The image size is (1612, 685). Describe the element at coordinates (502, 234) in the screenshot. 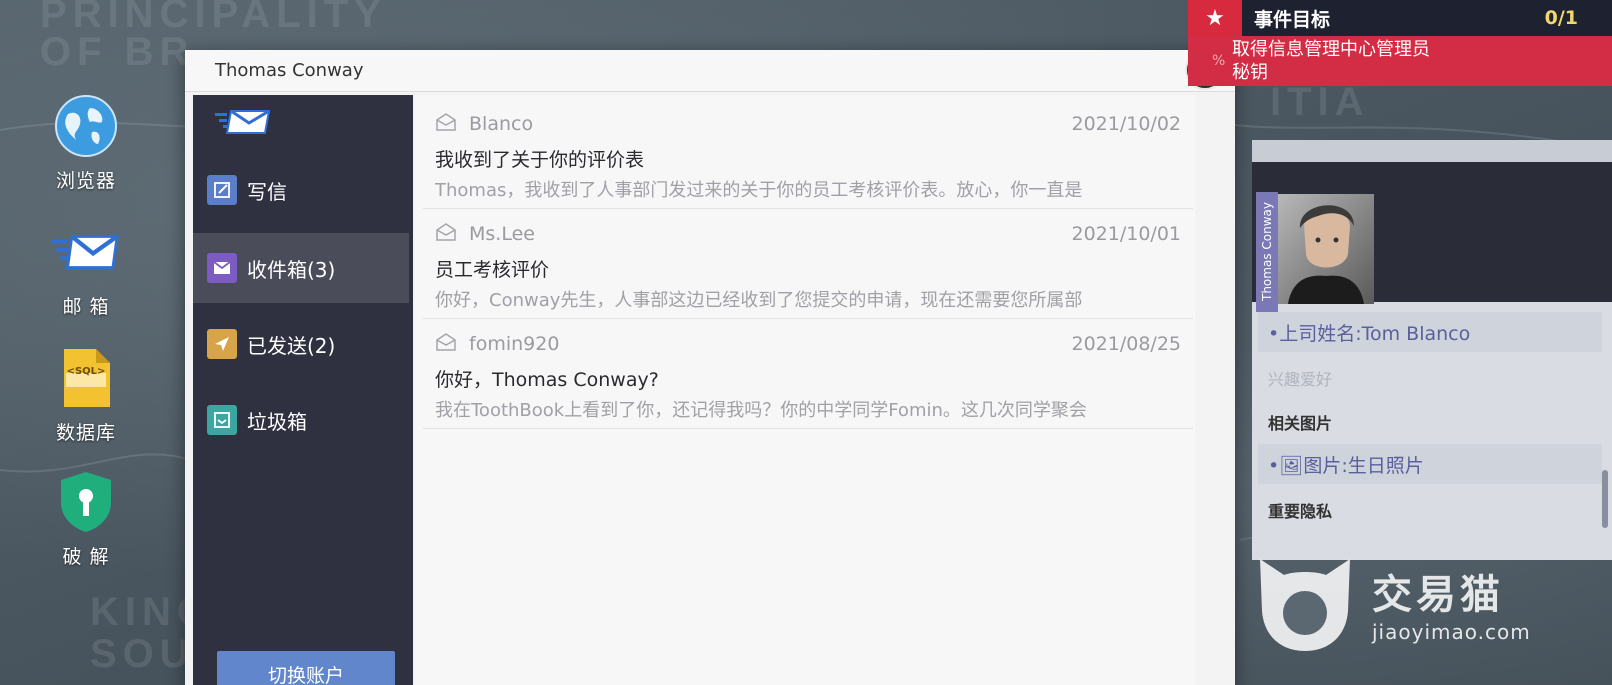

I see `message-sender: Ms.Lee` at that location.